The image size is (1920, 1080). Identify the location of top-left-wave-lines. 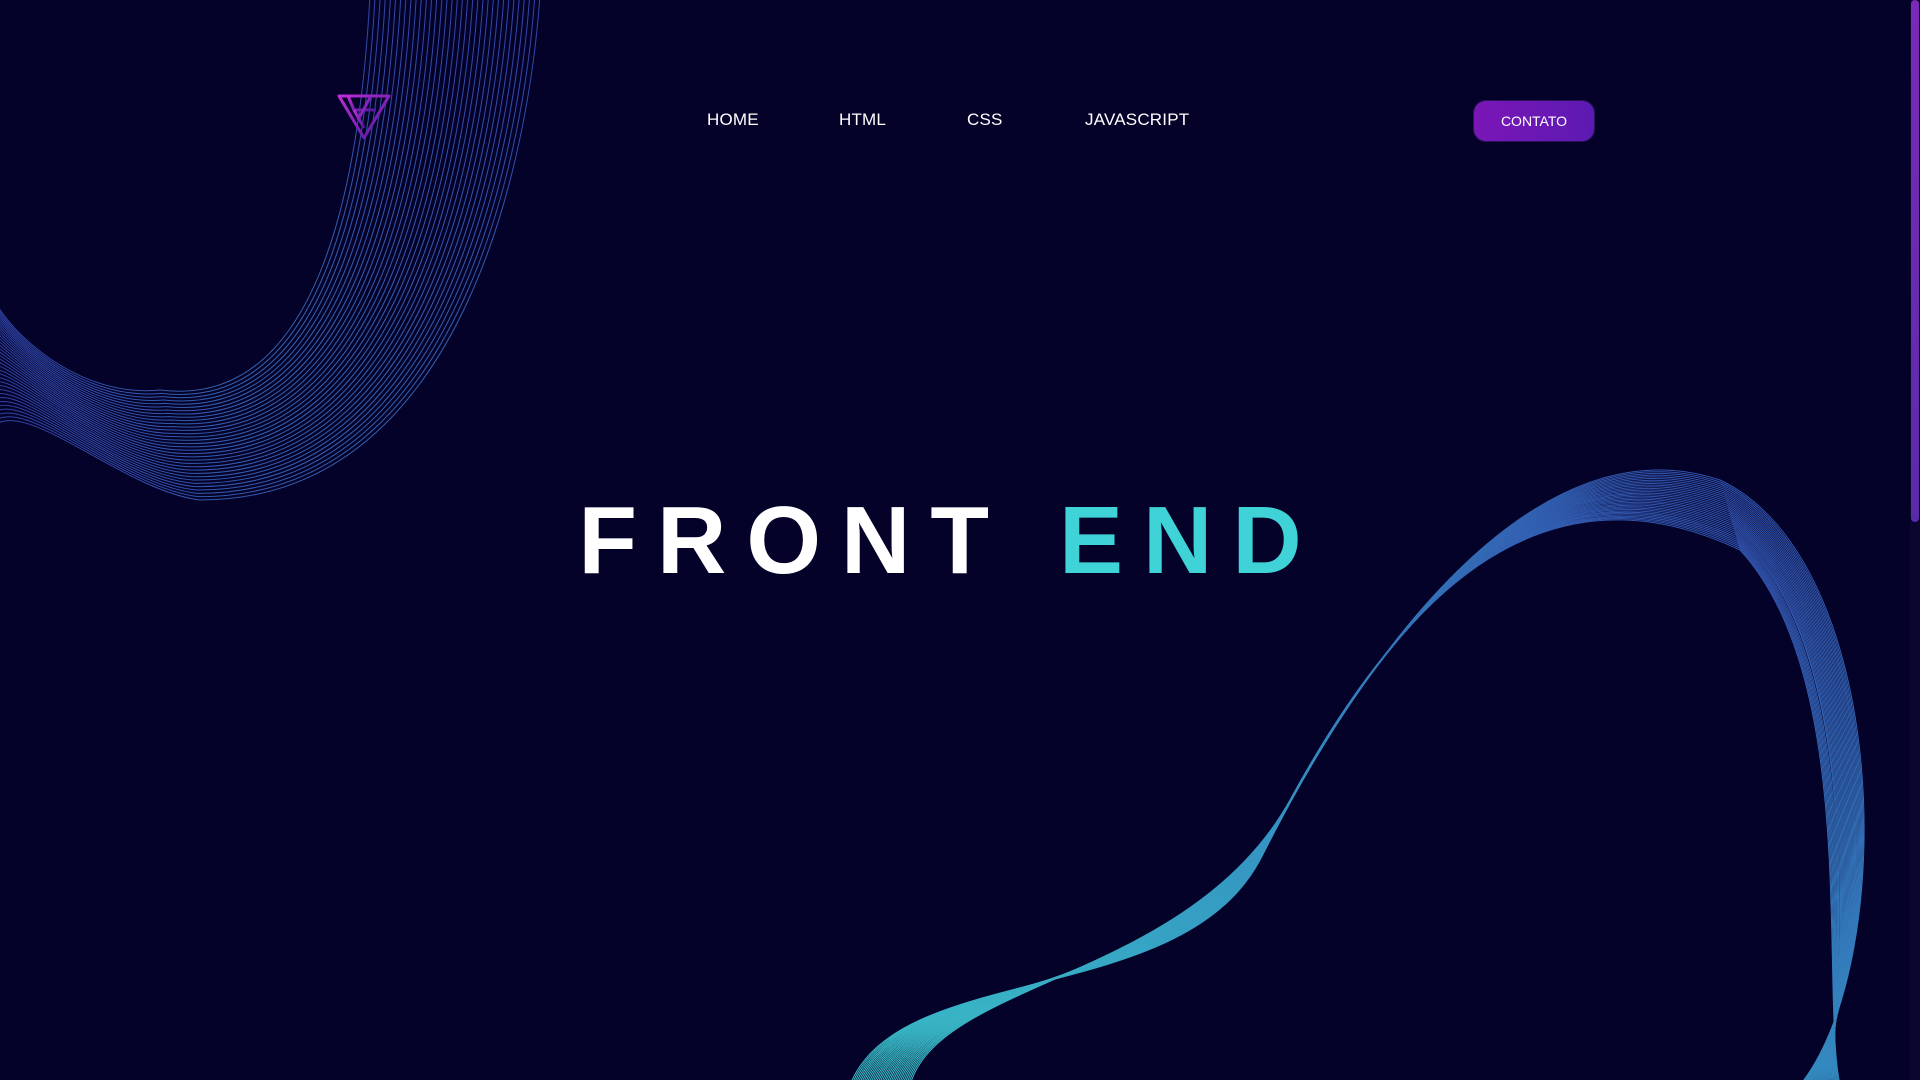
(270, 250).